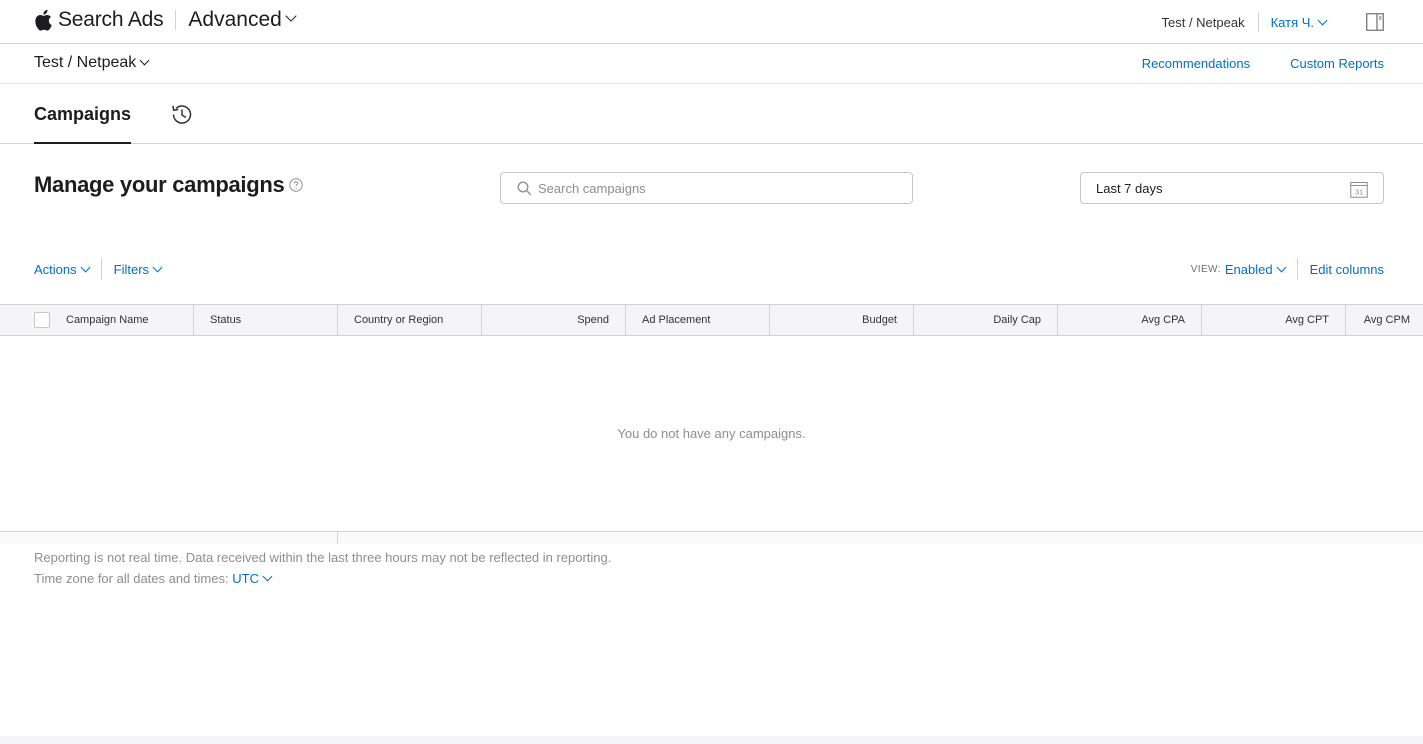 The image size is (1423, 744). I want to click on filters-label: Filters, so click(131, 269).